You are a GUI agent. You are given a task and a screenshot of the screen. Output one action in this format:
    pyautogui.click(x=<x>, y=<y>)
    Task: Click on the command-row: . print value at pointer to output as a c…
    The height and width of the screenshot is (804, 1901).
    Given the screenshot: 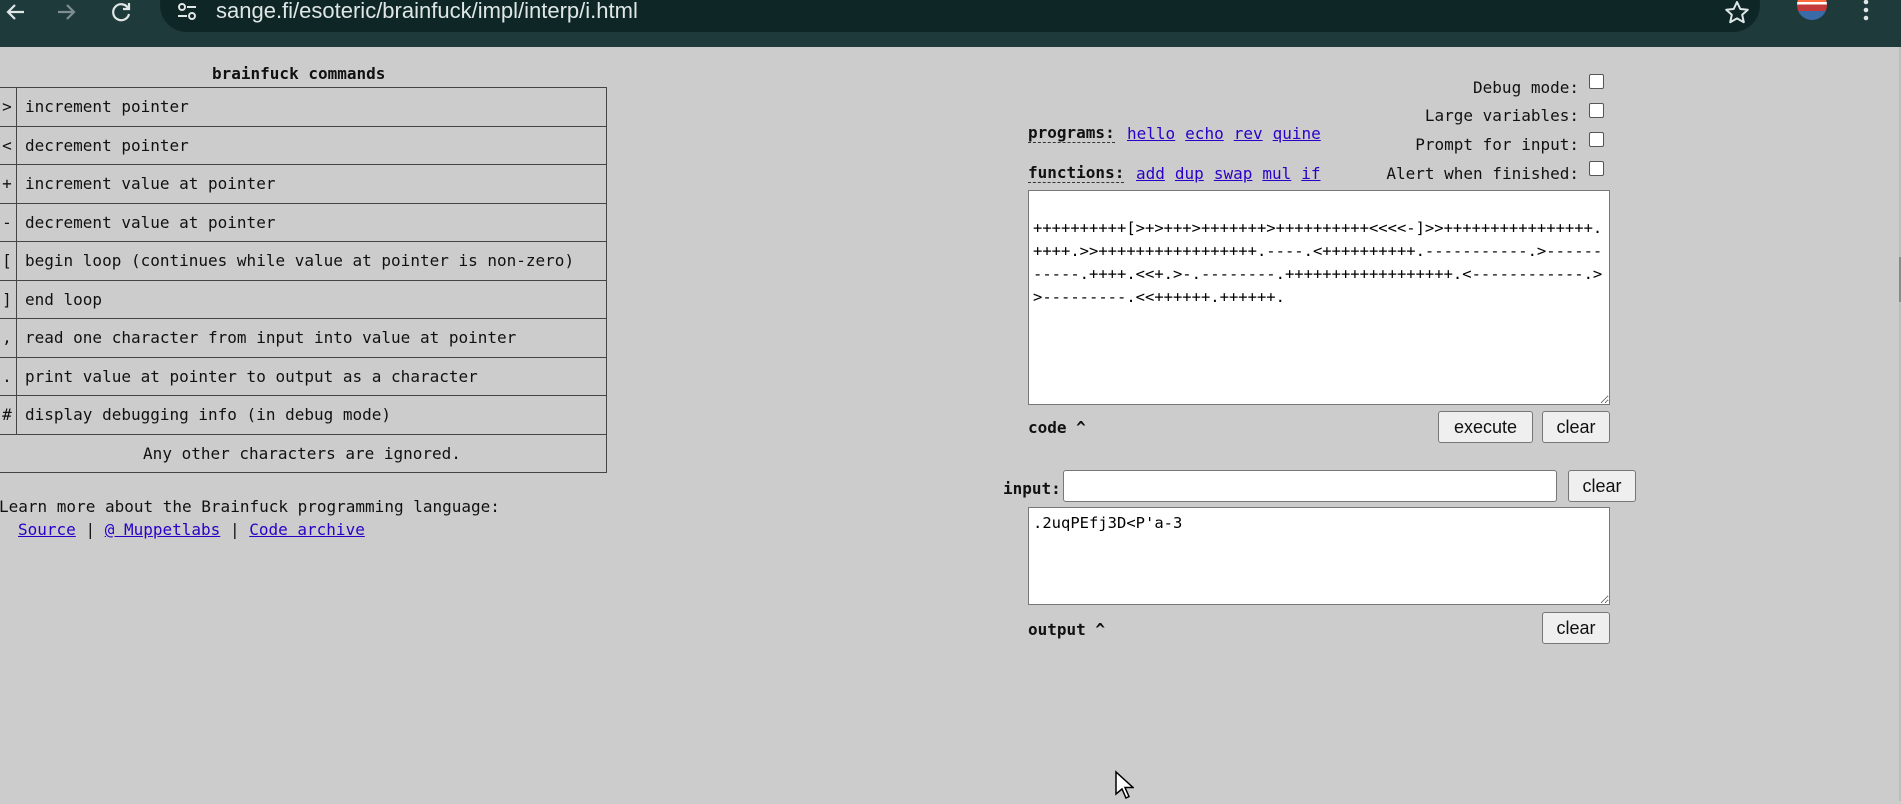 What is the action you would take?
    pyautogui.click(x=303, y=376)
    